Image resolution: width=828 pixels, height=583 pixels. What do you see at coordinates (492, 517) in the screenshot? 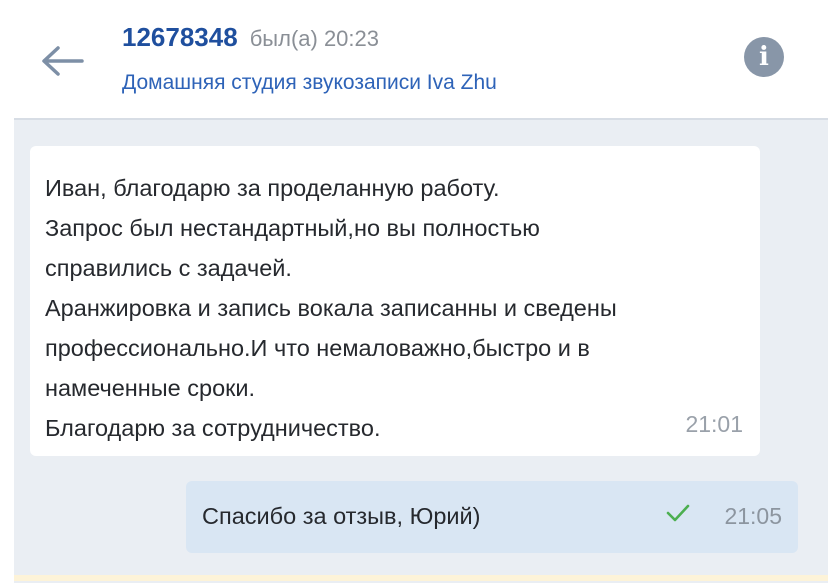
I see `outgoing-message: Спасибо за отзыв, Юрий) 21:05` at bounding box center [492, 517].